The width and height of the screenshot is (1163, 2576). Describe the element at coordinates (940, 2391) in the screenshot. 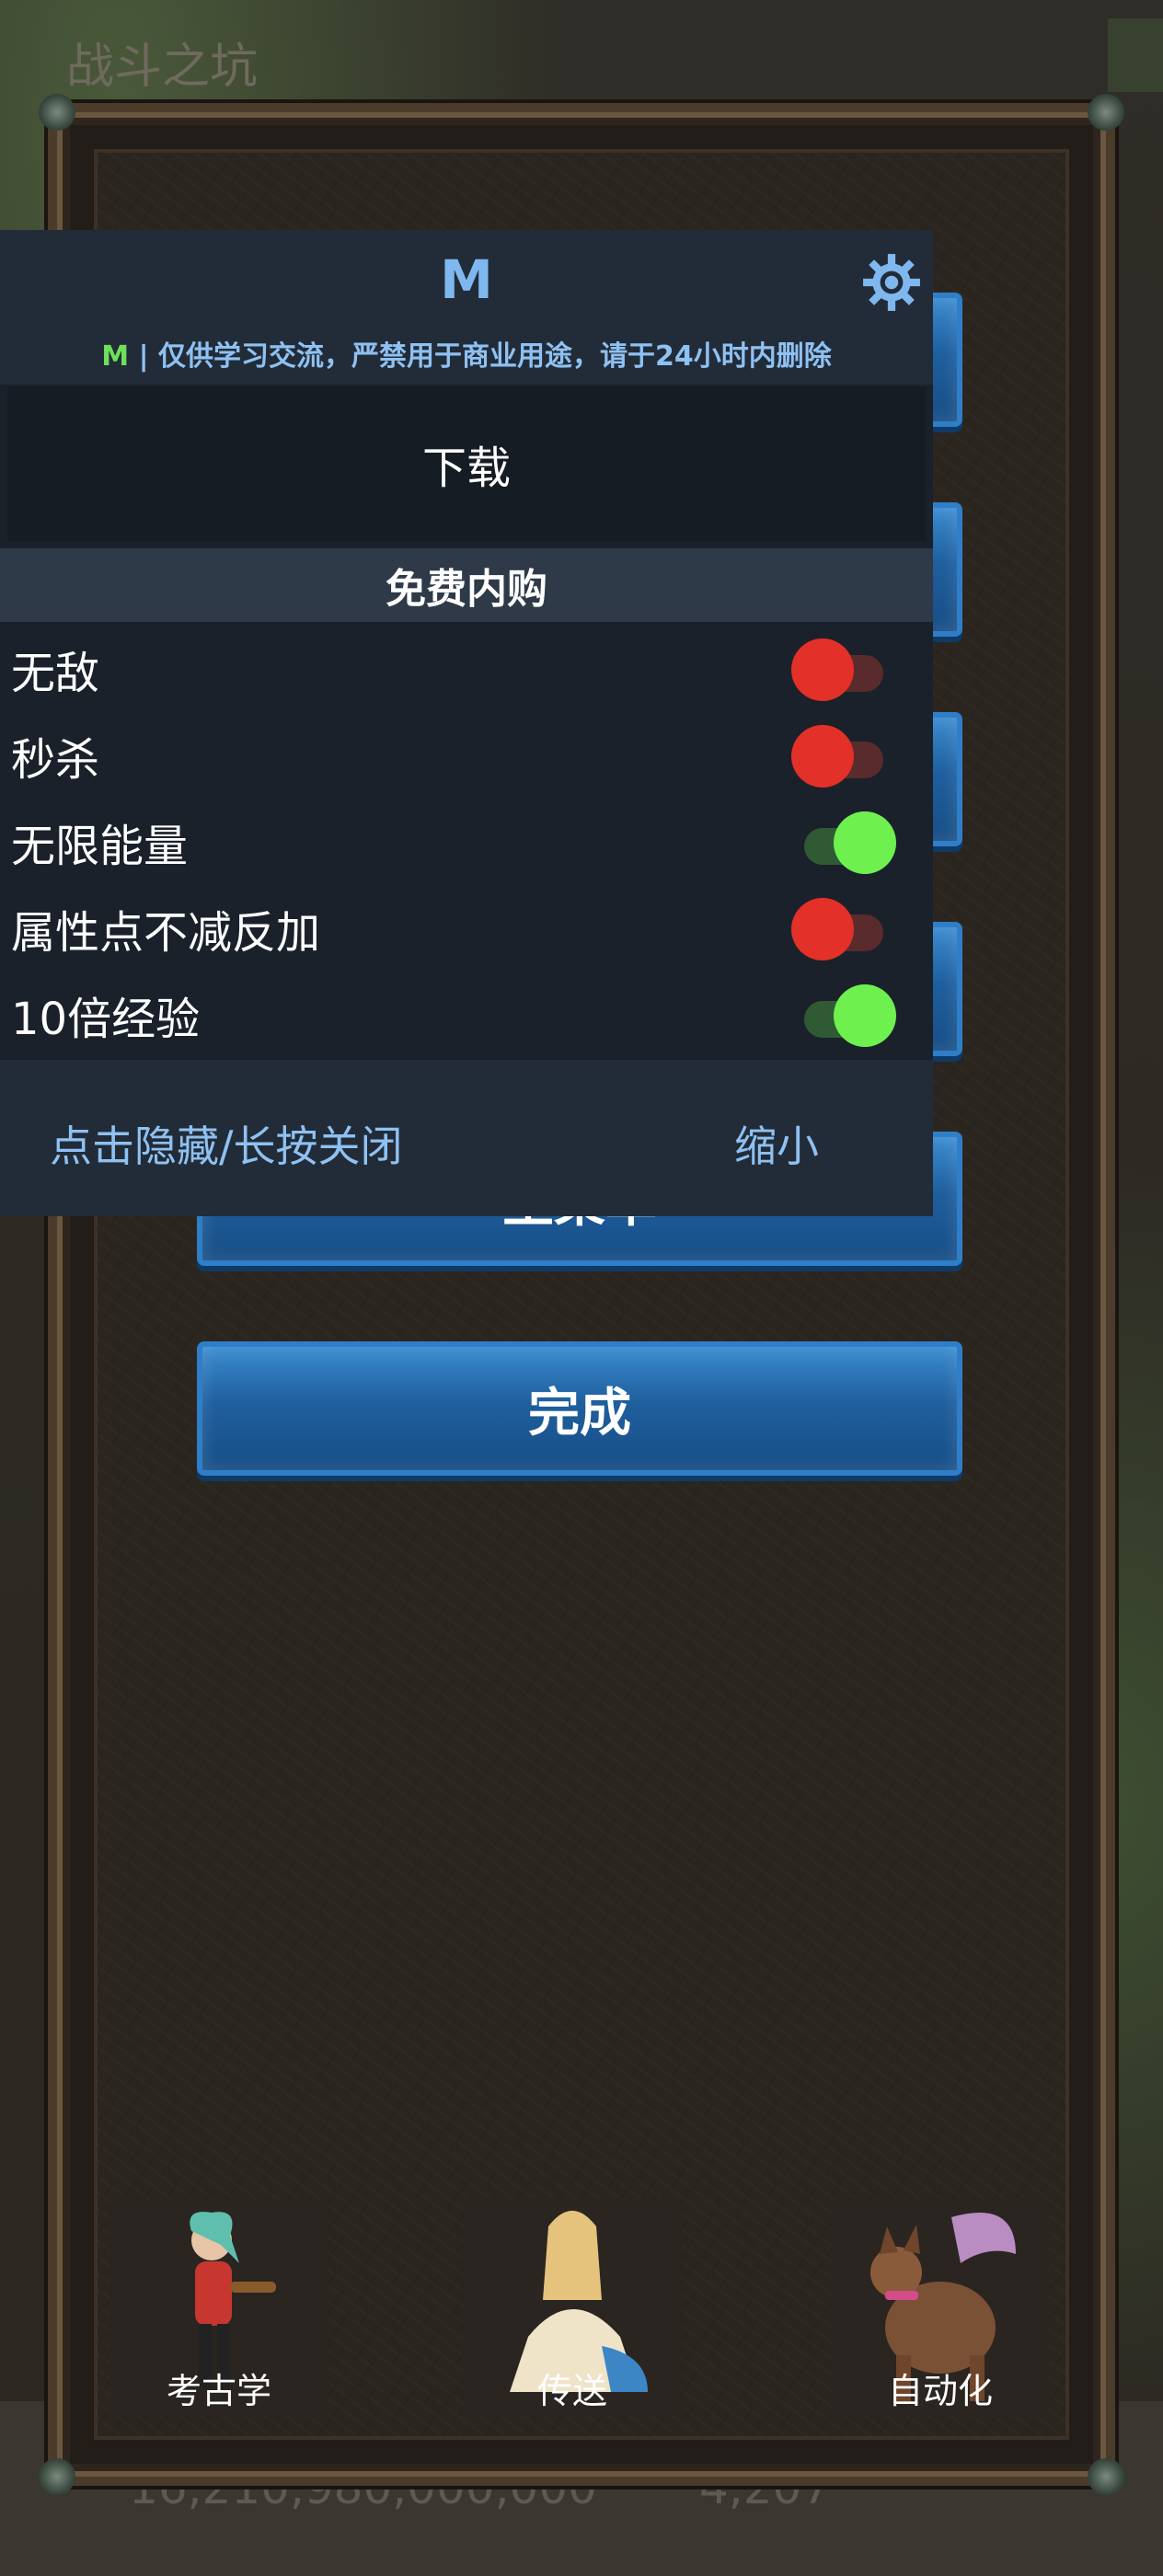

I see `automation-label: 自动化` at that location.